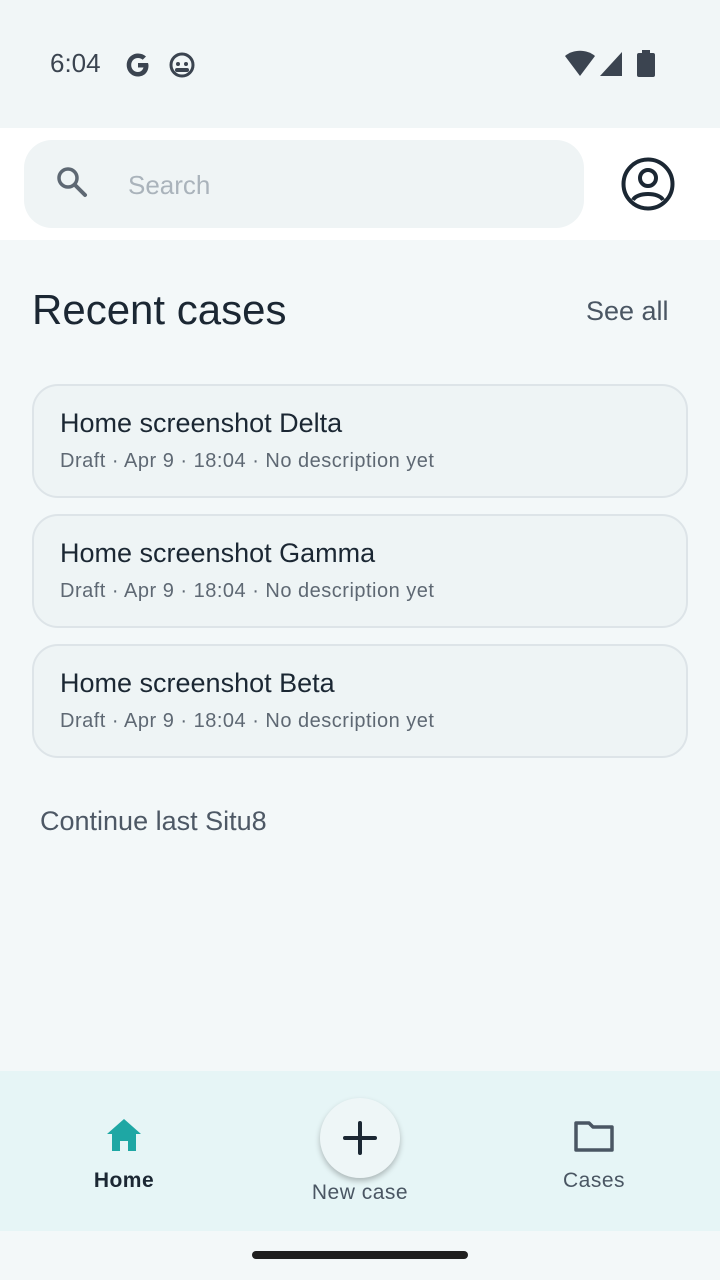 The width and height of the screenshot is (720, 1280). What do you see at coordinates (594, 1135) in the screenshot?
I see `folder-icon` at bounding box center [594, 1135].